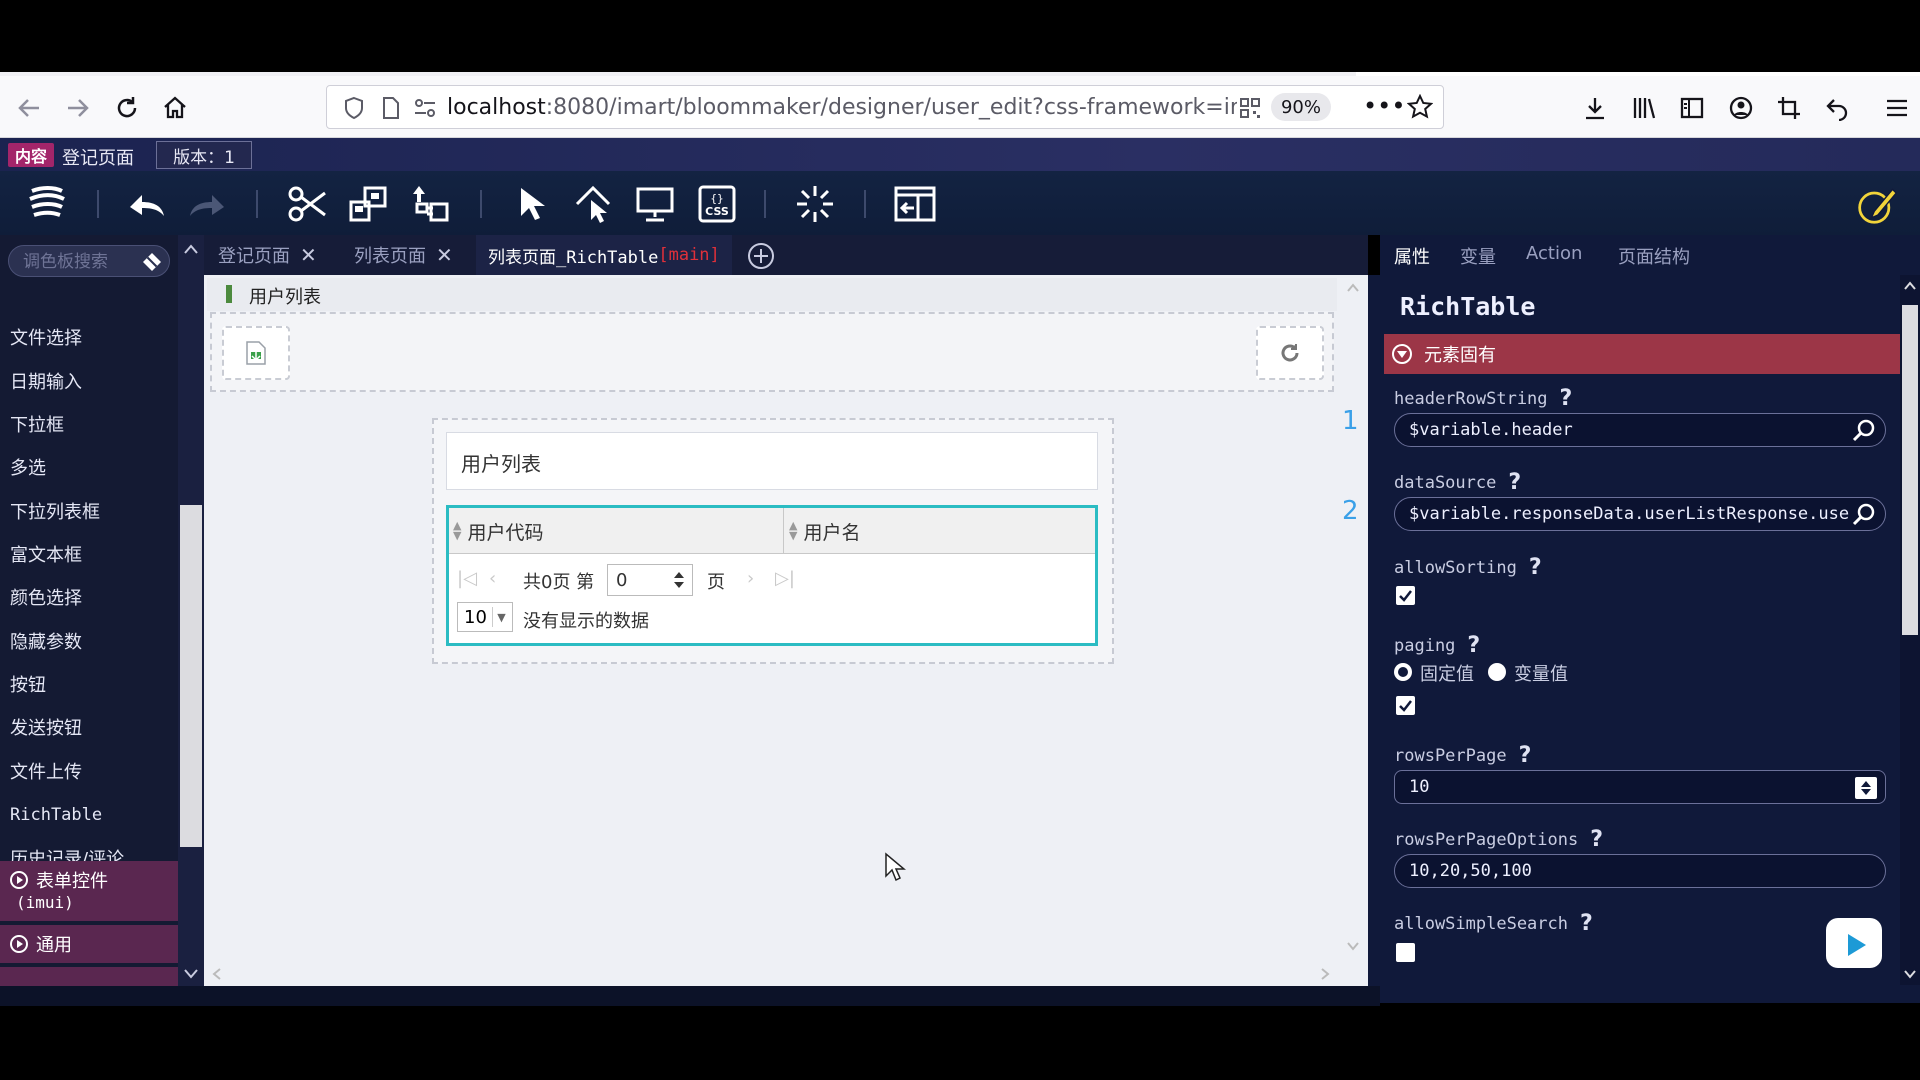 This screenshot has width=1920, height=1080. I want to click on tab-properties: 属性, so click(1412, 256).